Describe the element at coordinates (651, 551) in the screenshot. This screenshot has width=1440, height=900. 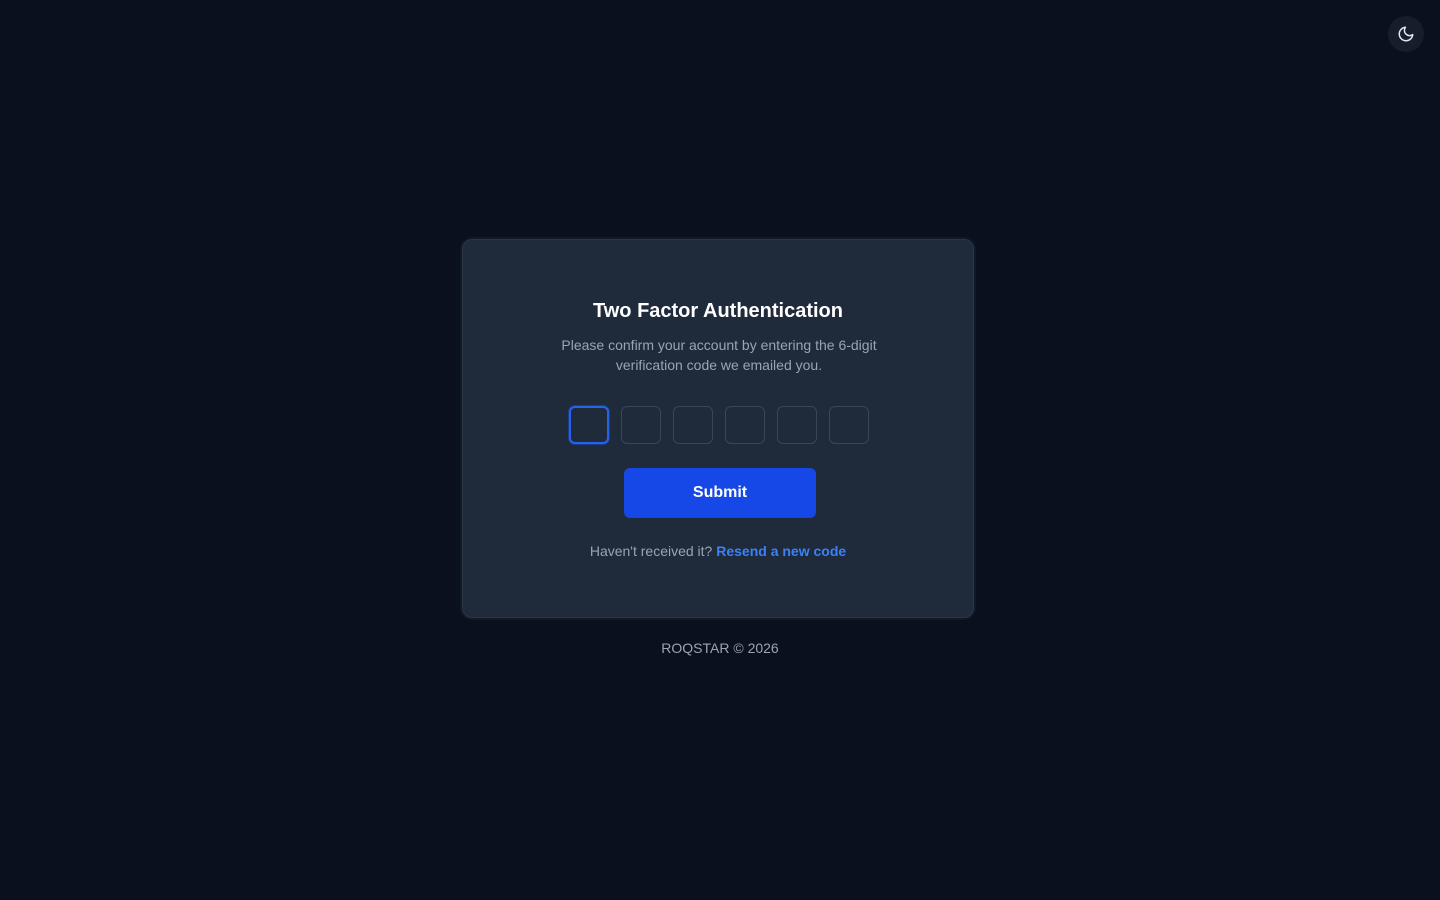
I see `resend-prompt: Haven't received it?` at that location.